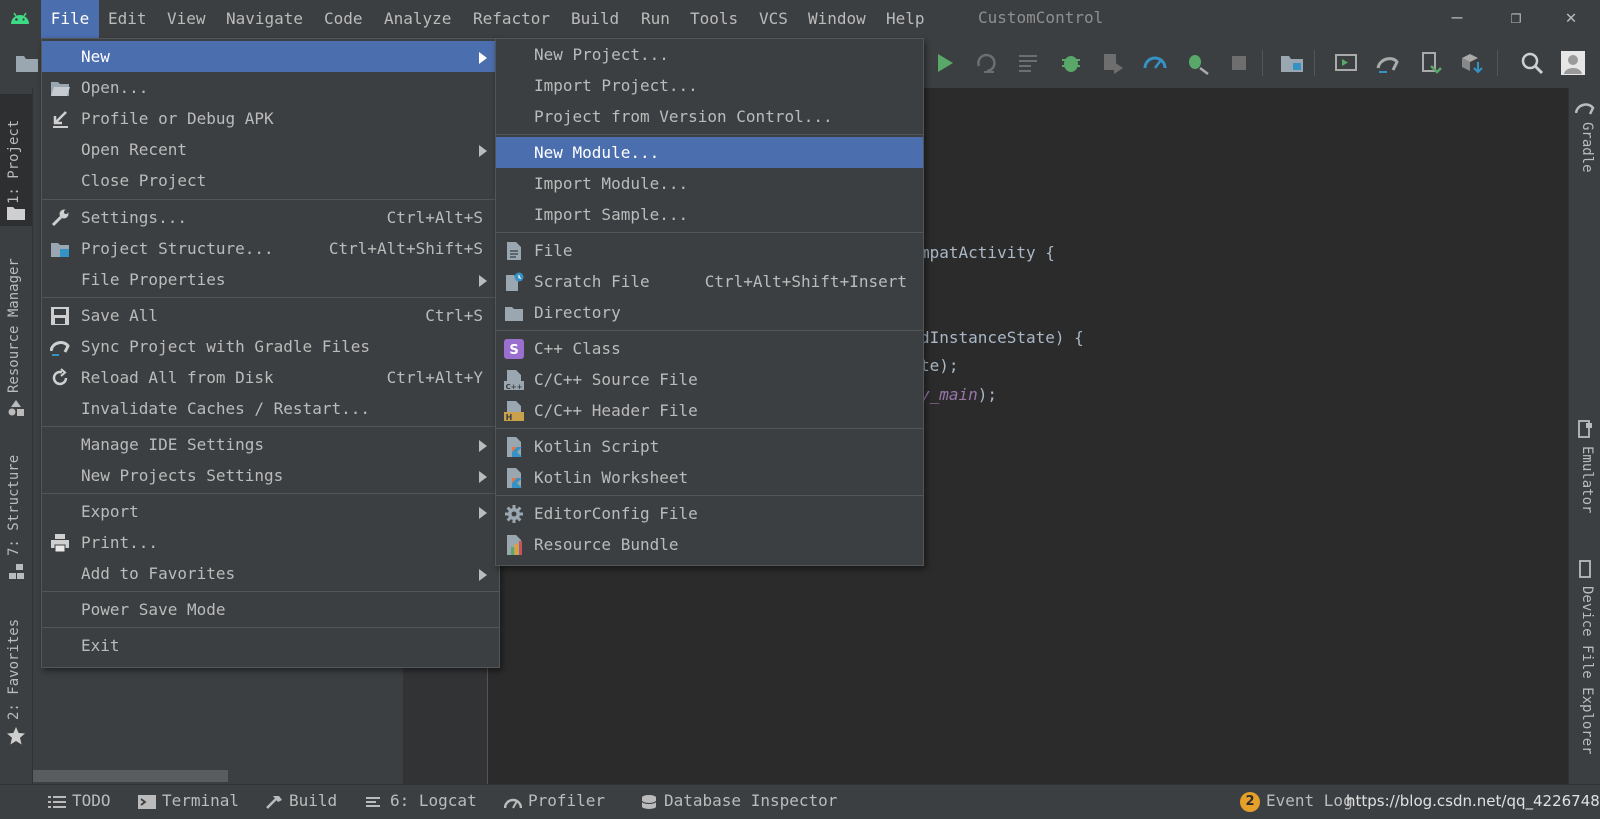 This screenshot has height=819, width=1600. What do you see at coordinates (270, 346) in the screenshot?
I see `menu-item-sync-gradle: Sync Project with Gradle Files` at bounding box center [270, 346].